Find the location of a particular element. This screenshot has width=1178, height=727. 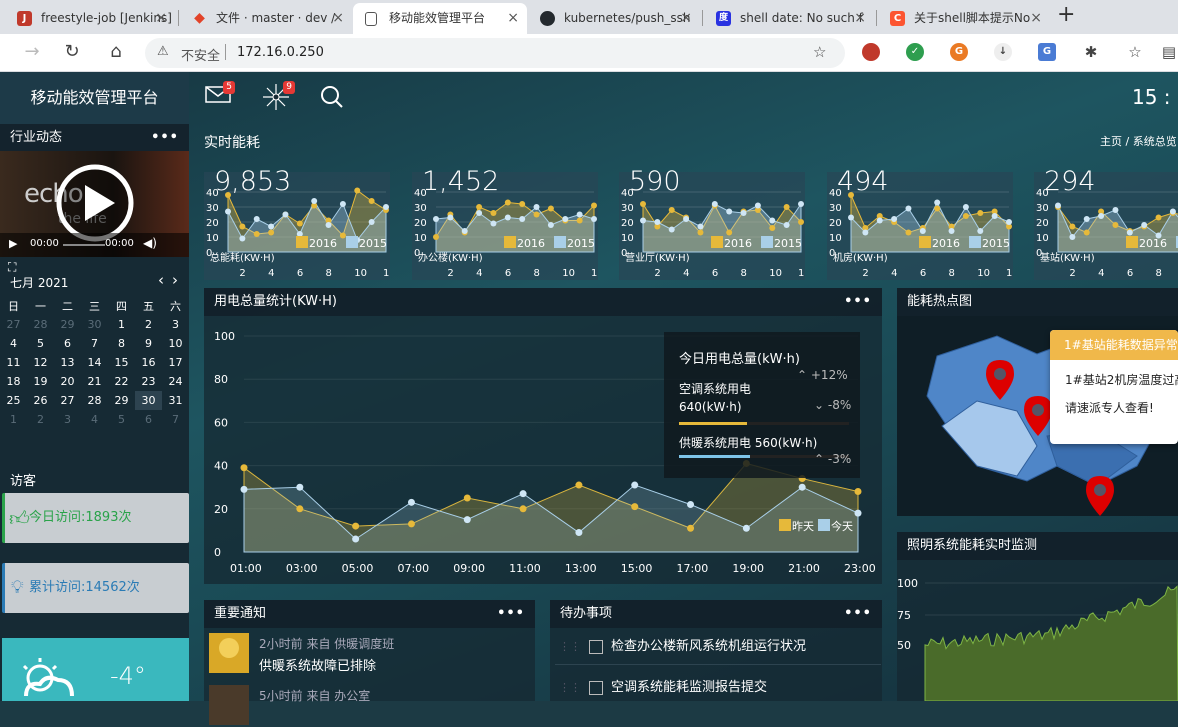

shield-icon: ✓ is located at coordinates (915, 52).